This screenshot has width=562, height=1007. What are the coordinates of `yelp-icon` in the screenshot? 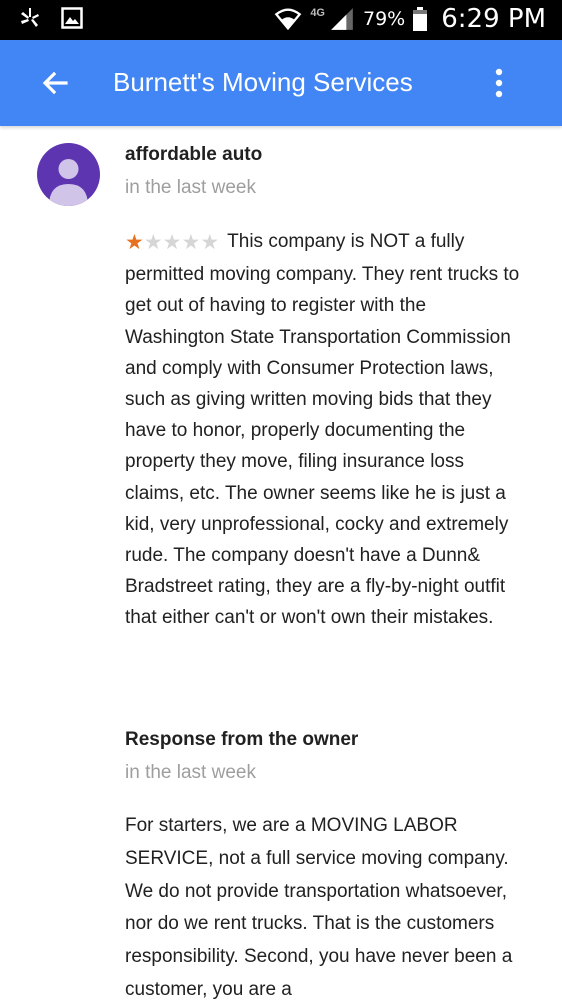 It's located at (30, 17).